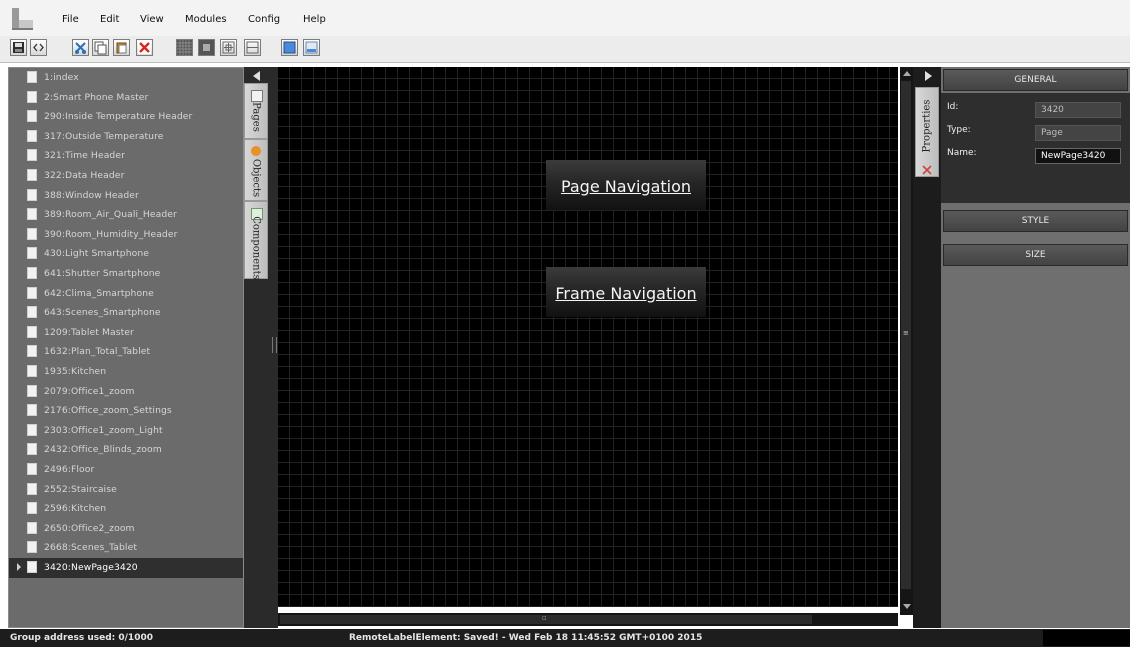 This screenshot has width=1130, height=647. Describe the element at coordinates (70, 19) in the screenshot. I see `menu-file: File` at that location.